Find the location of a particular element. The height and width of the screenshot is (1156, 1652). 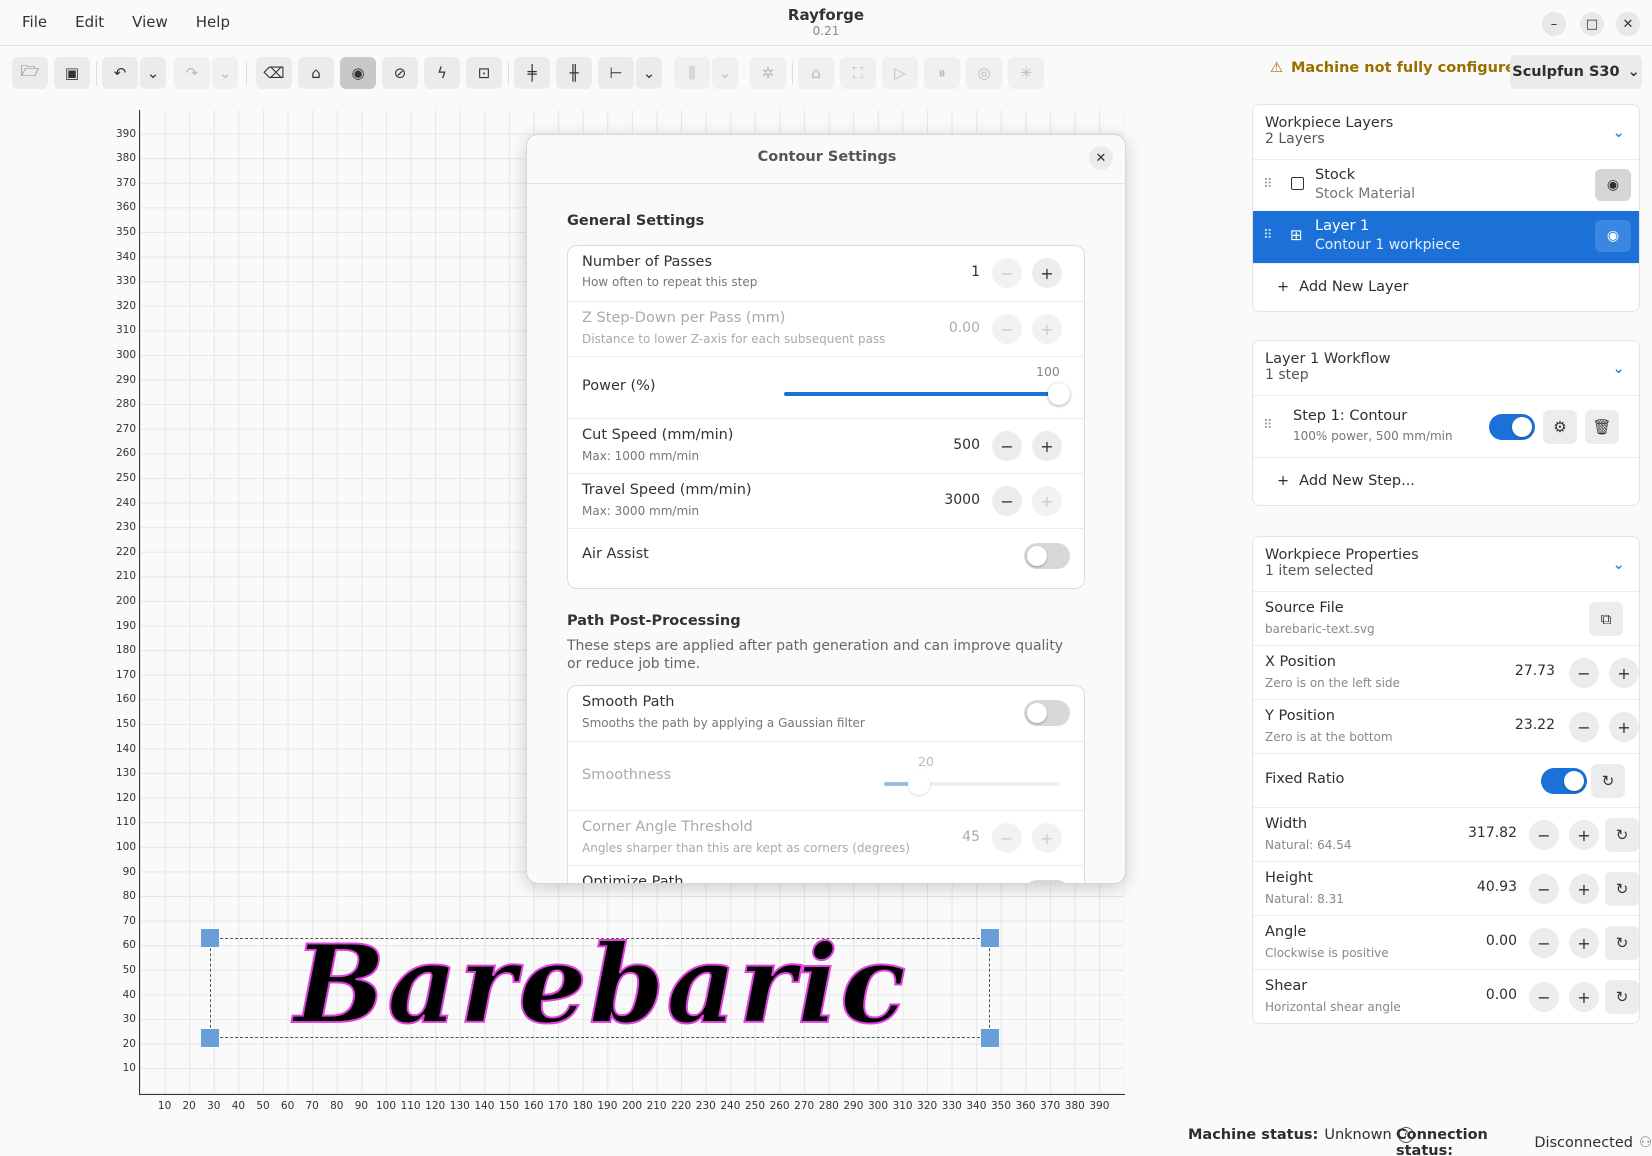

corner-angle-decrement: − is located at coordinates (1007, 838).